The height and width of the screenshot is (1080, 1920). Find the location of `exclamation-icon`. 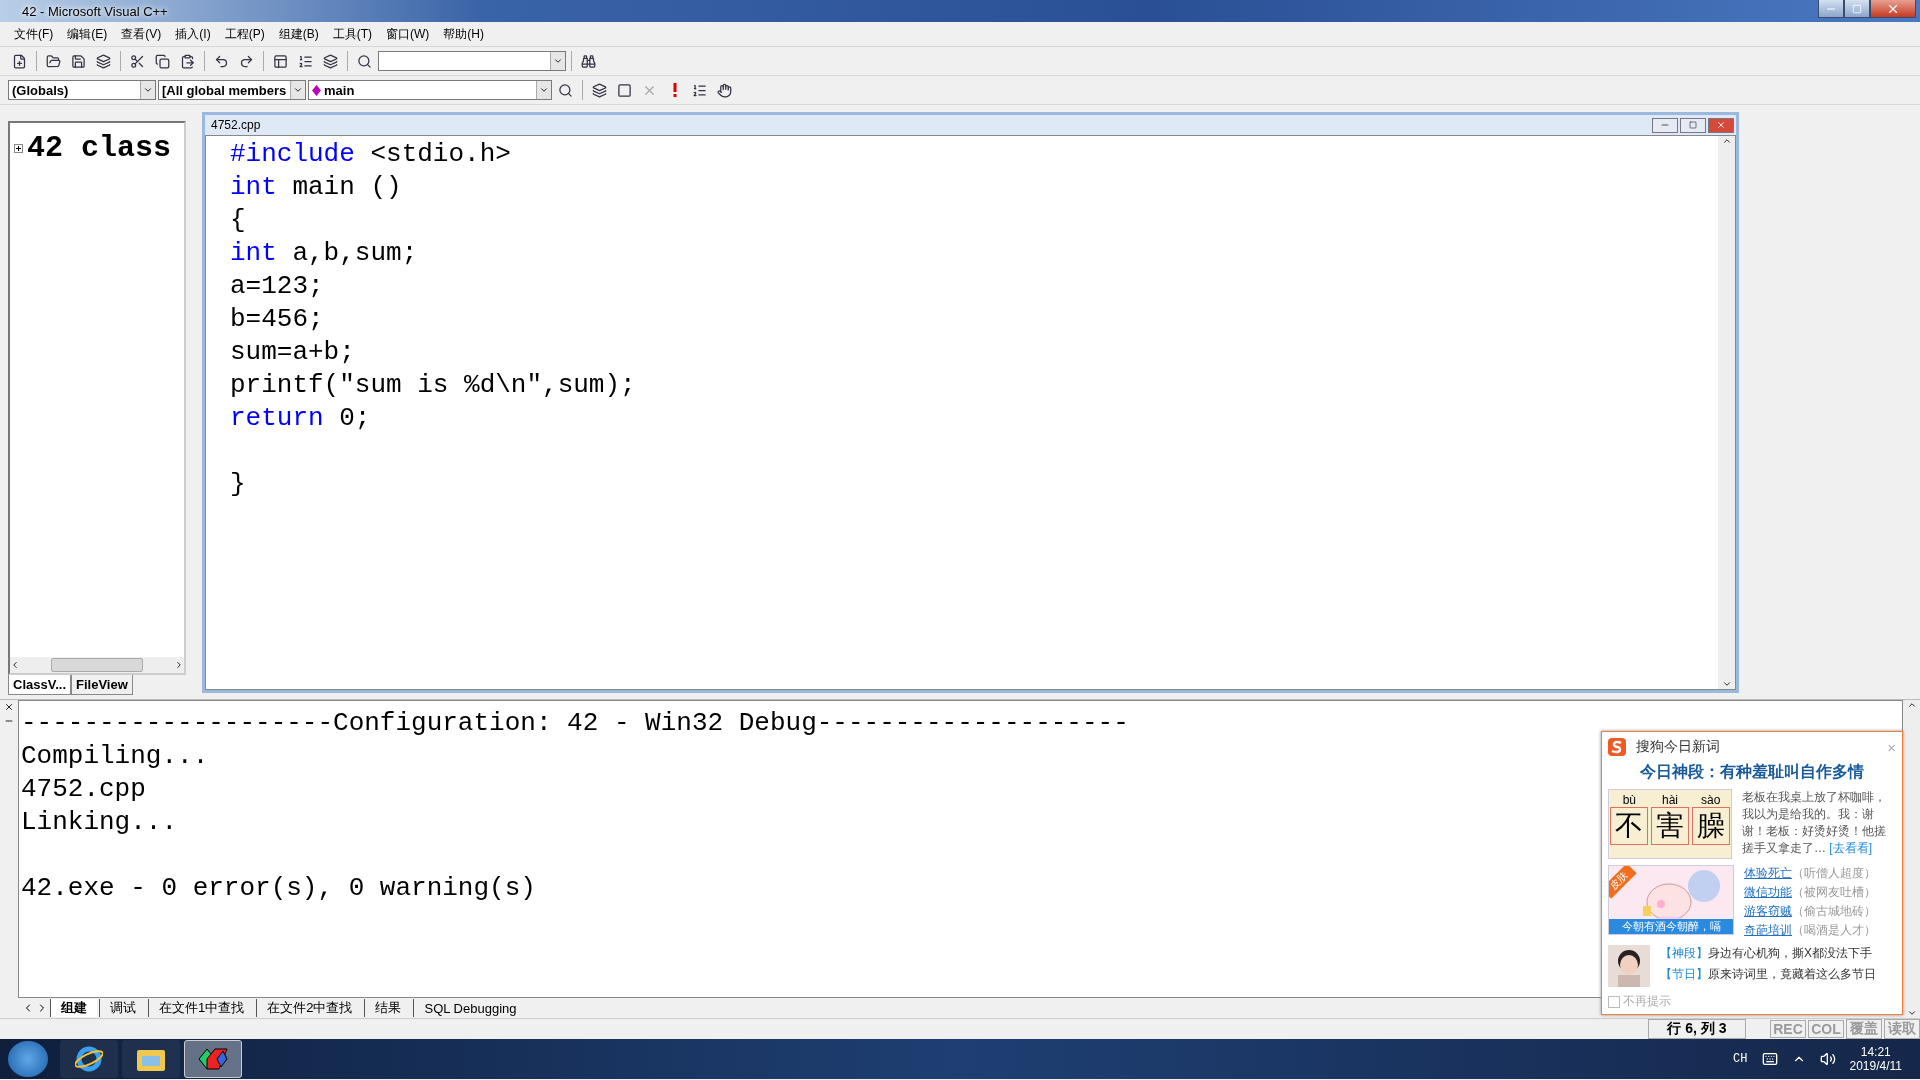

exclamation-icon is located at coordinates (674, 90).